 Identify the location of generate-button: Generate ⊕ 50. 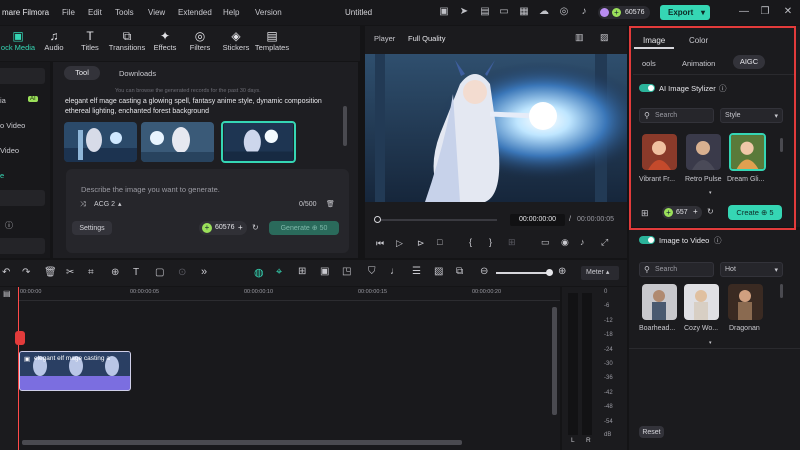
(304, 228).